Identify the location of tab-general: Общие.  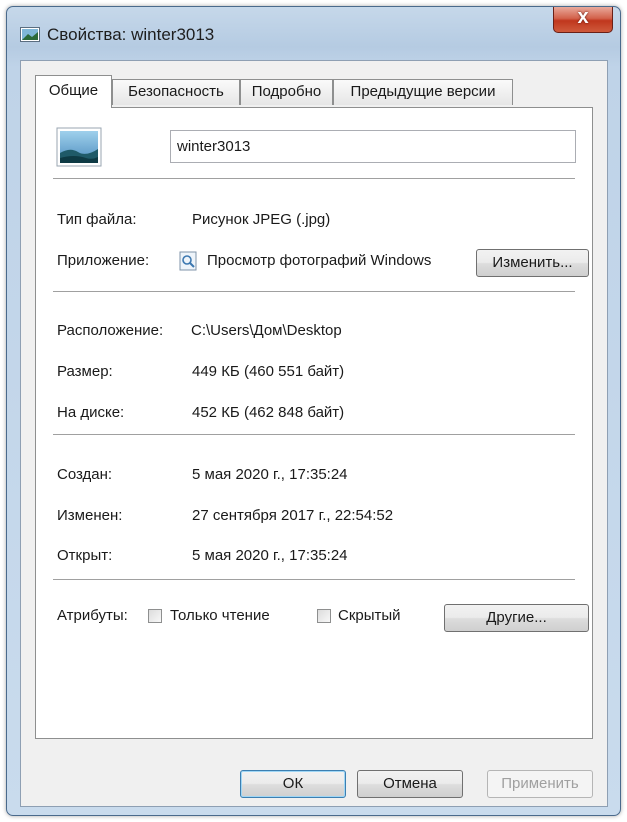
(73, 91).